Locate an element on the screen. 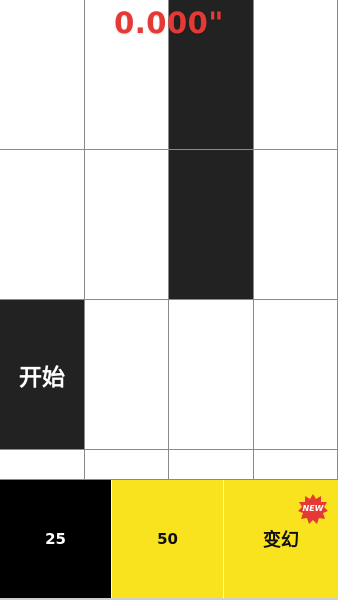 Image resolution: width=338 pixels, height=600 pixels. mode-variation-button: 变幻 NEW is located at coordinates (281, 539).